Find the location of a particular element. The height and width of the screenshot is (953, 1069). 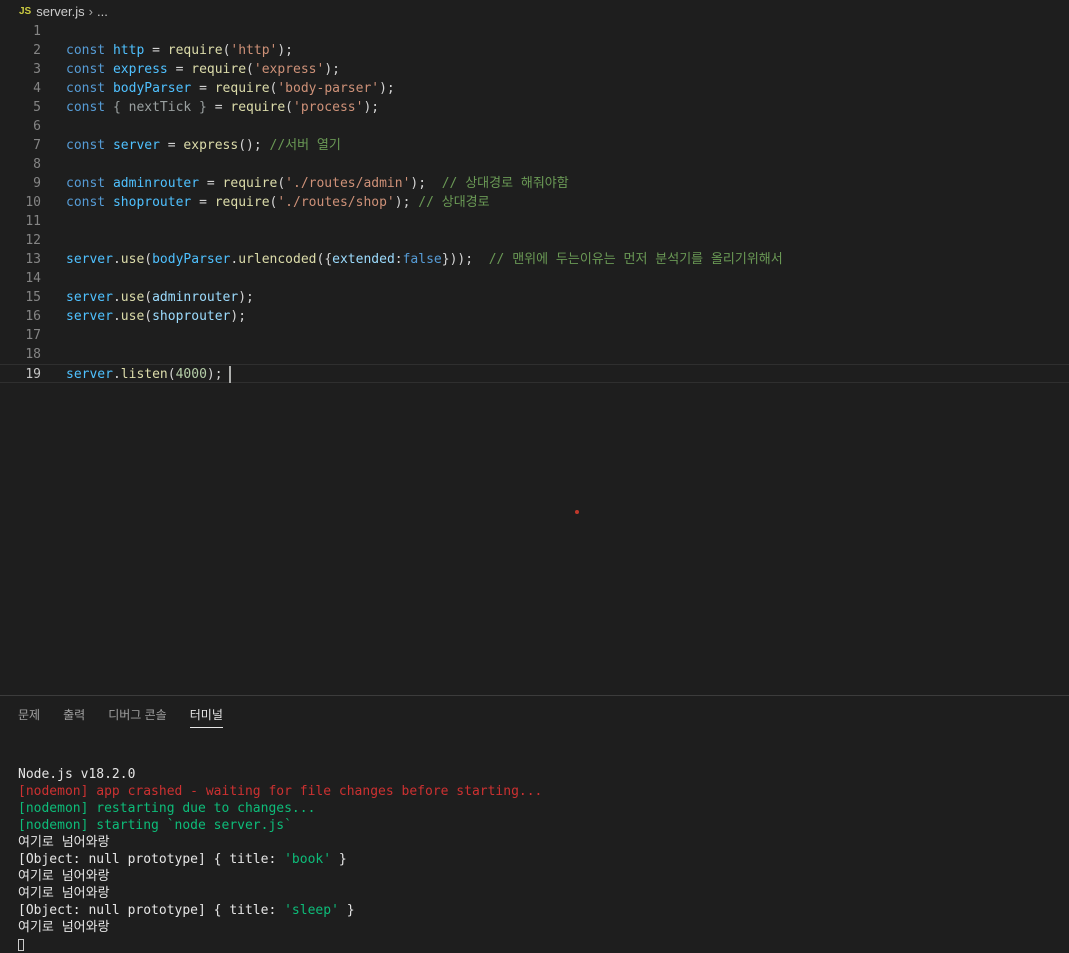

code-token: (); is located at coordinates (254, 145).